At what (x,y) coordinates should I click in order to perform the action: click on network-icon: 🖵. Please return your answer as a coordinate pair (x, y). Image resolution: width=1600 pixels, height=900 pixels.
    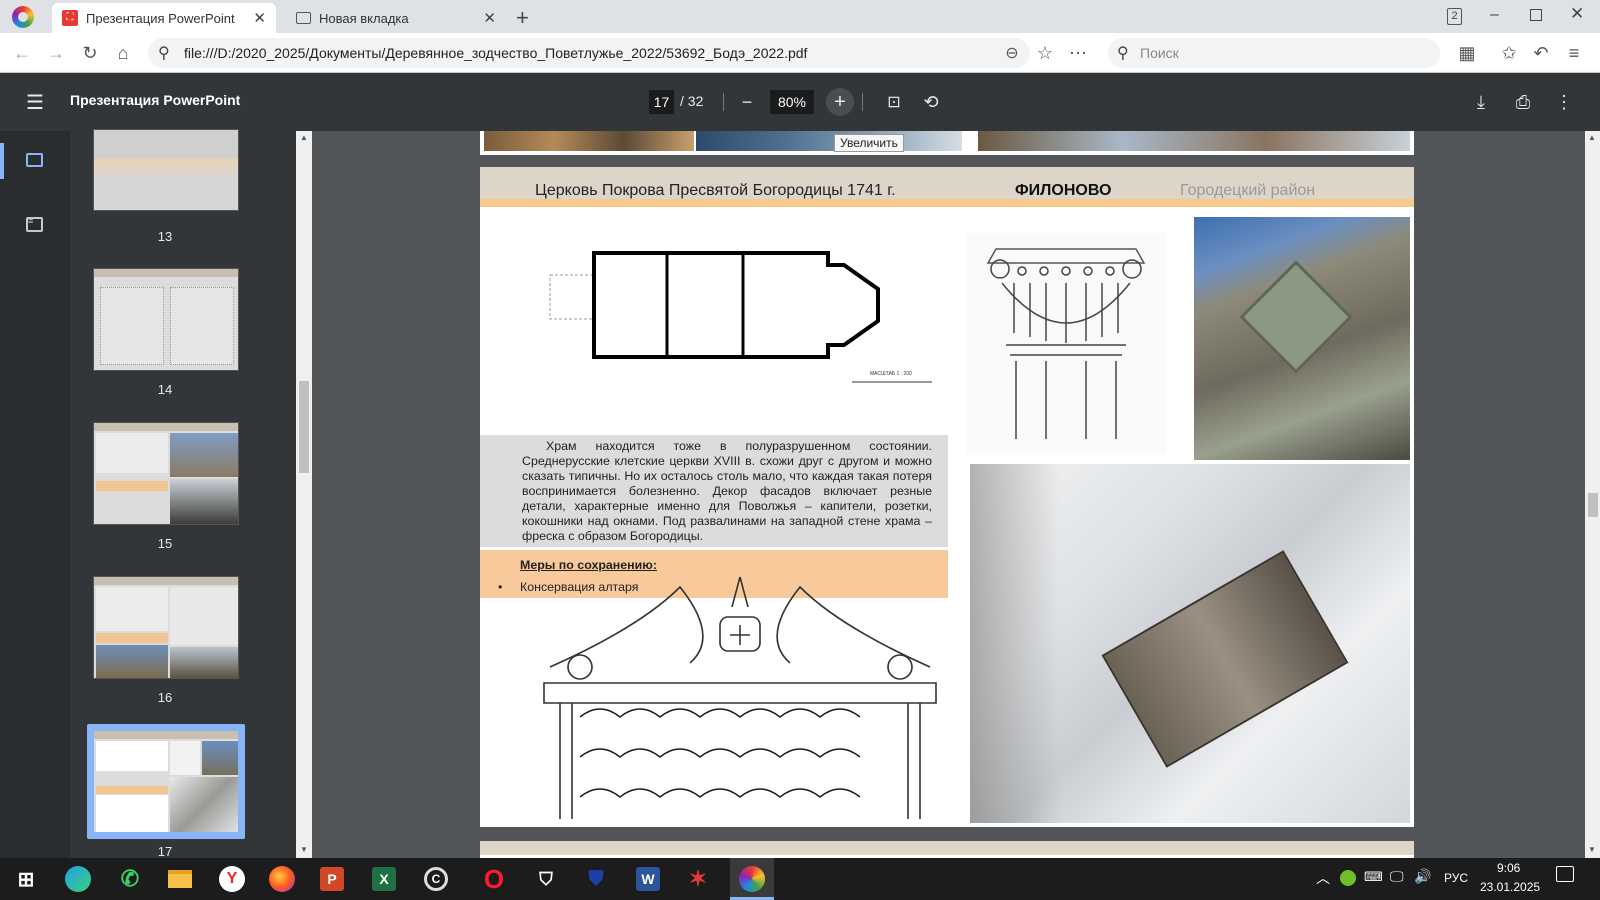
    Looking at the image, I should click on (1397, 876).